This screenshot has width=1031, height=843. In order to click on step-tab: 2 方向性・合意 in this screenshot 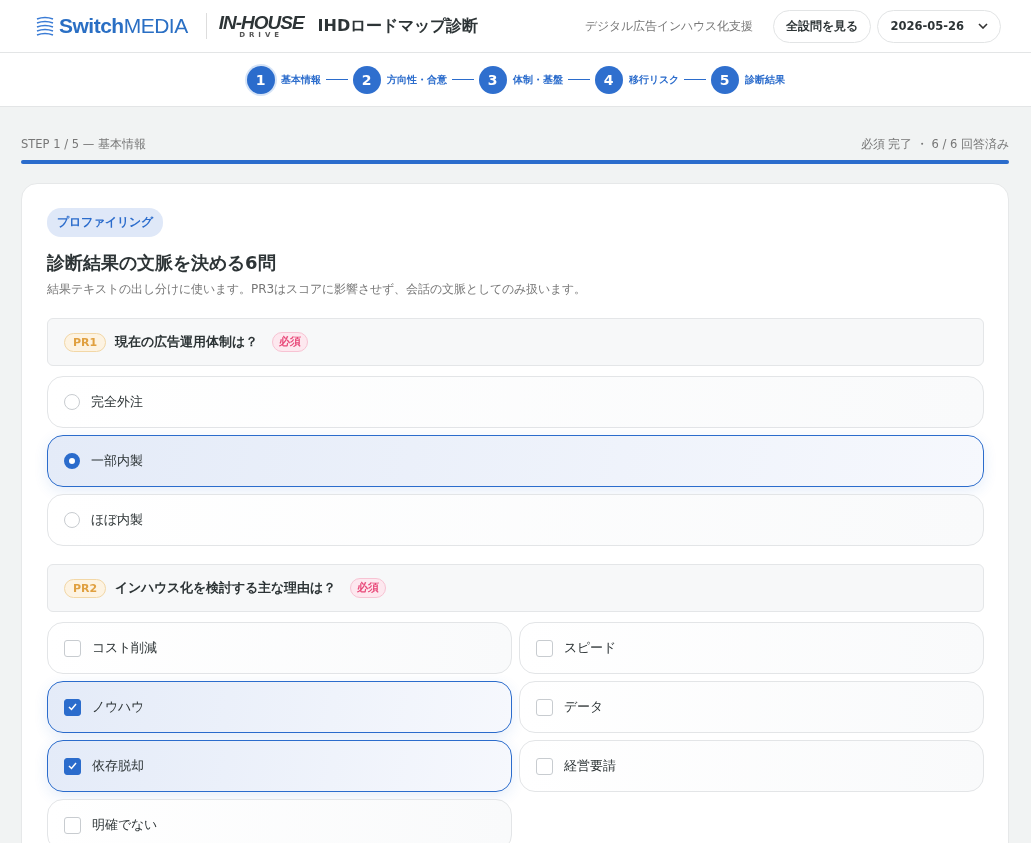, I will do `click(399, 79)`.